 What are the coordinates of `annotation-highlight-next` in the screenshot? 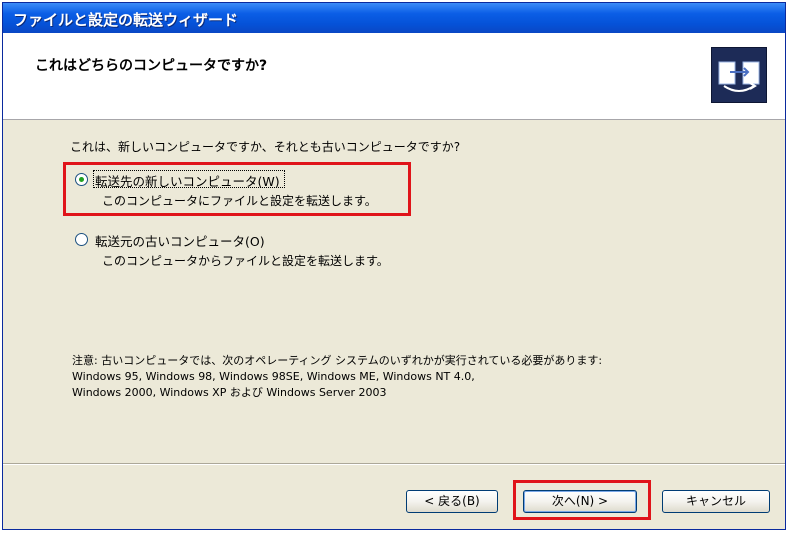 It's located at (582, 500).